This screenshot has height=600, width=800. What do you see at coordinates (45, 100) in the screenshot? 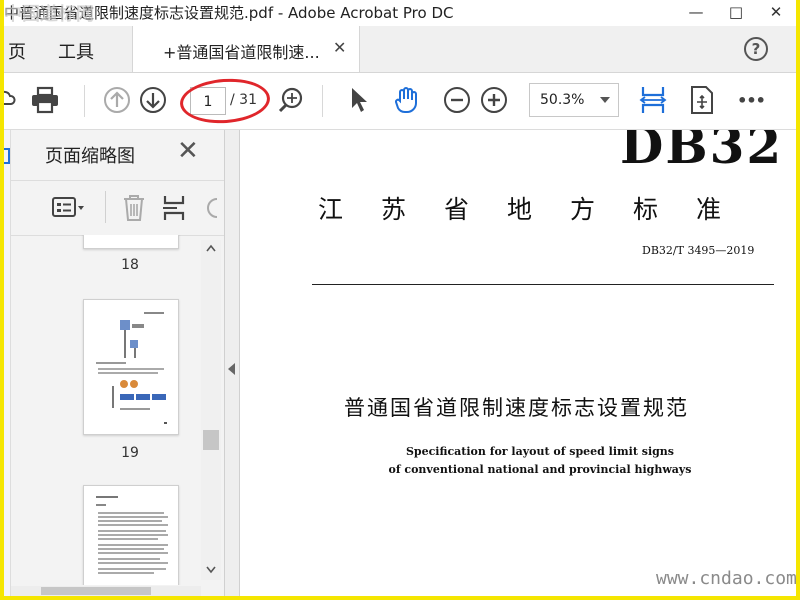
I see `print-icon` at bounding box center [45, 100].